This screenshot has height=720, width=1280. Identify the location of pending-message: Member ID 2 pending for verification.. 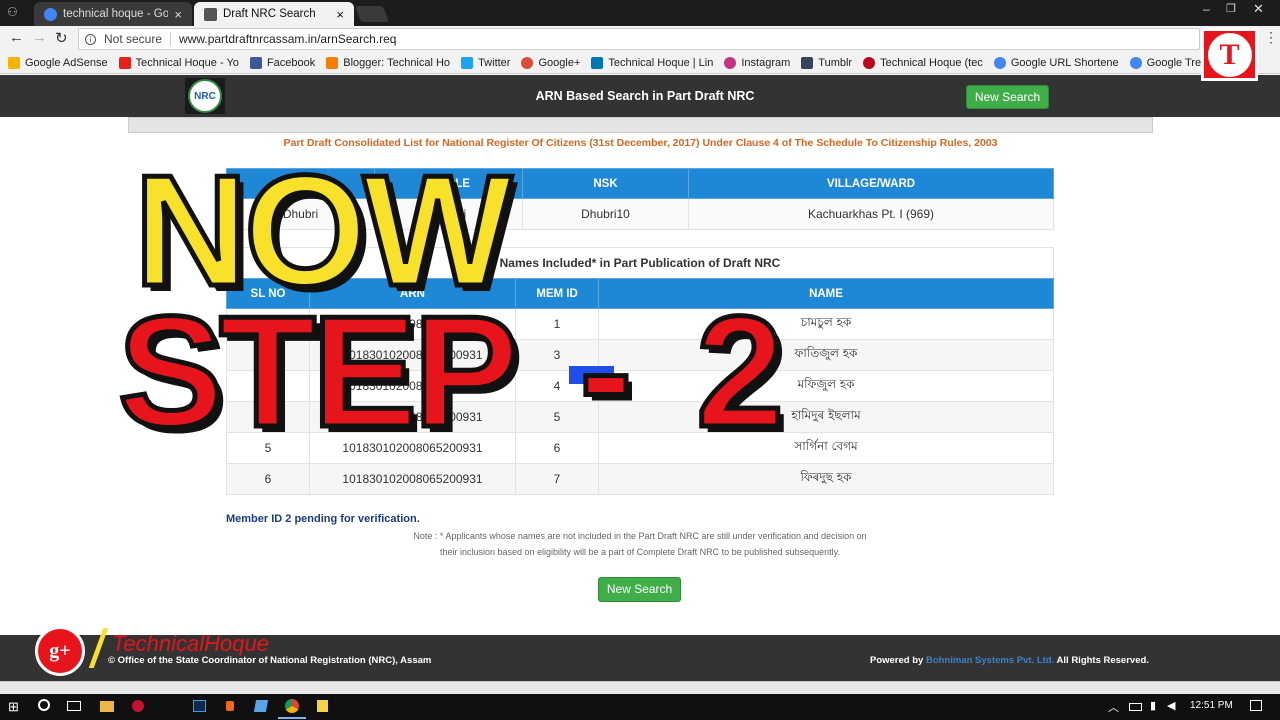
(323, 519).